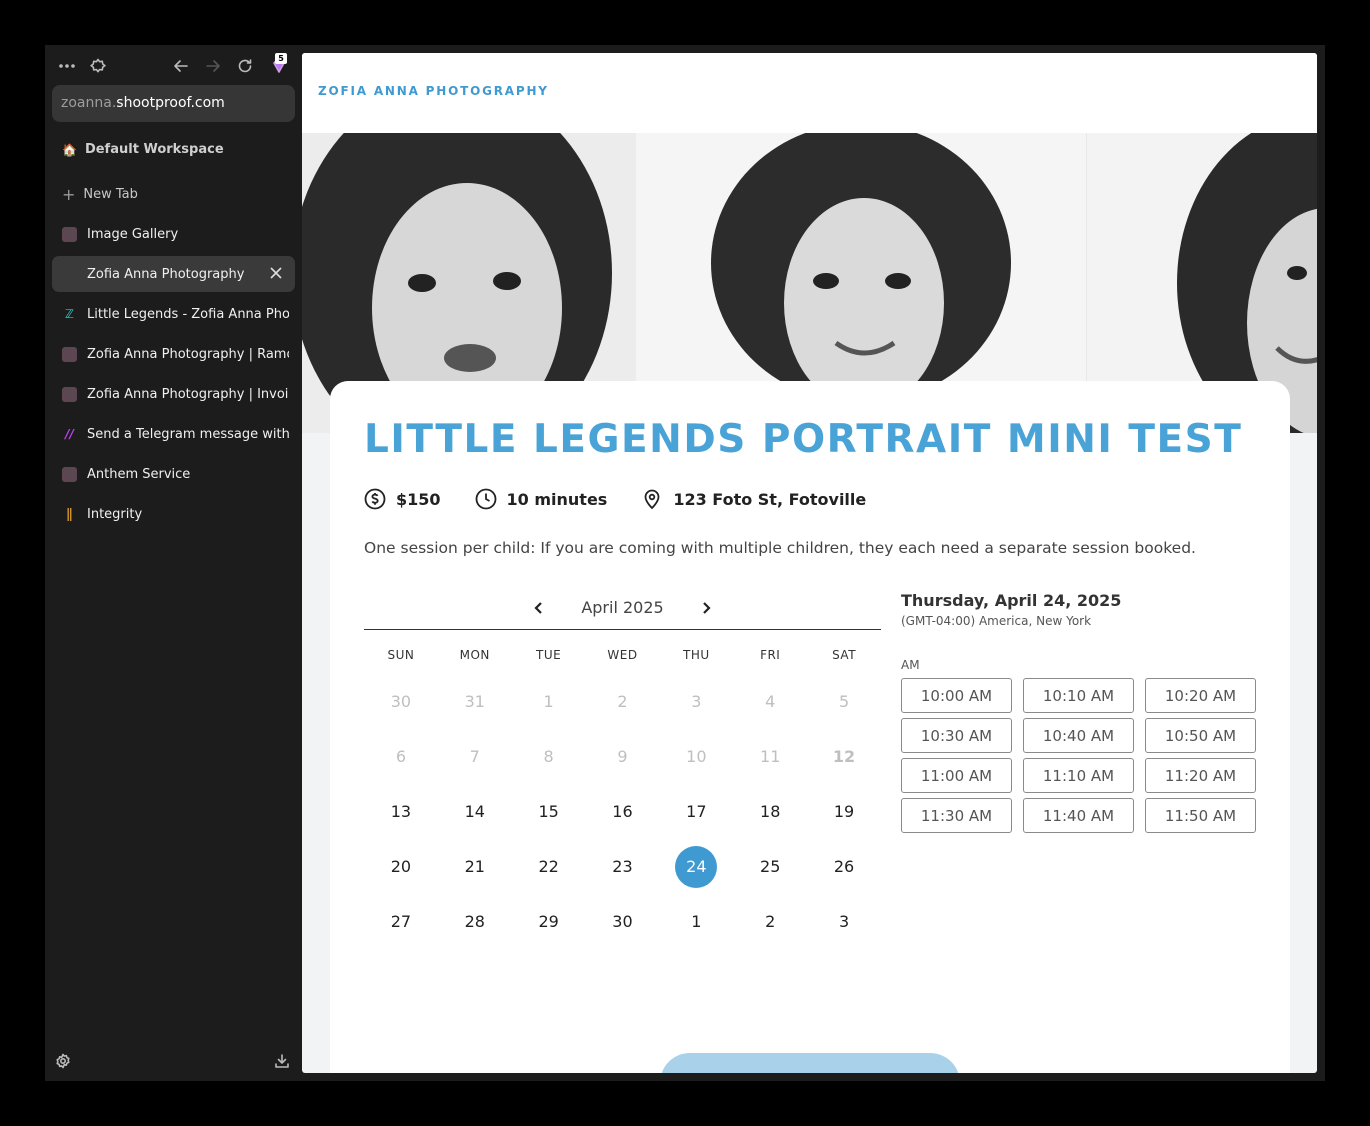 Image resolution: width=1370 pixels, height=1126 pixels. I want to click on tab-ramona: Zofia Anna Photography | Ramona, so click(173, 354).